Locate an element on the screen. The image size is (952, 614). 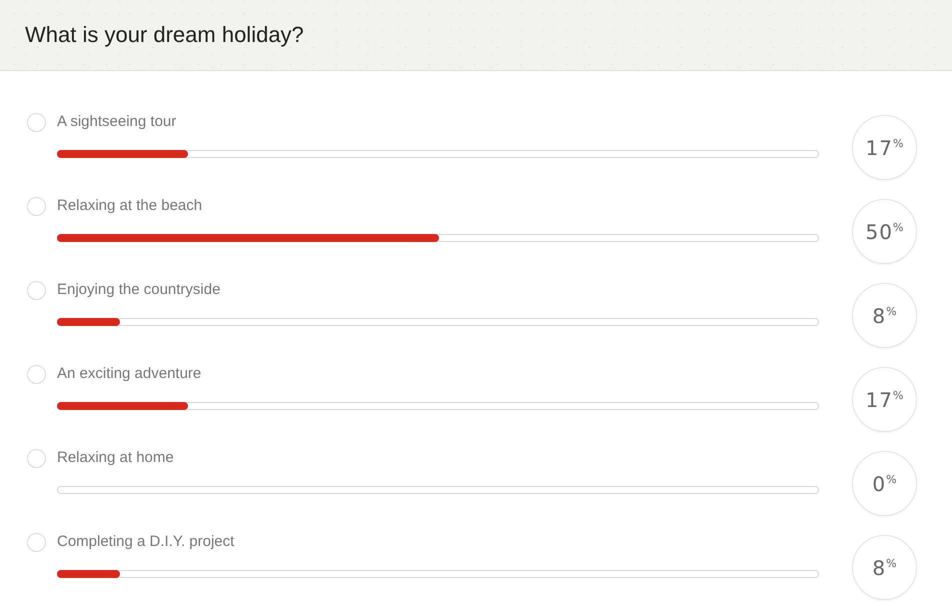
option-label: Relaxing at home is located at coordinates (115, 458).